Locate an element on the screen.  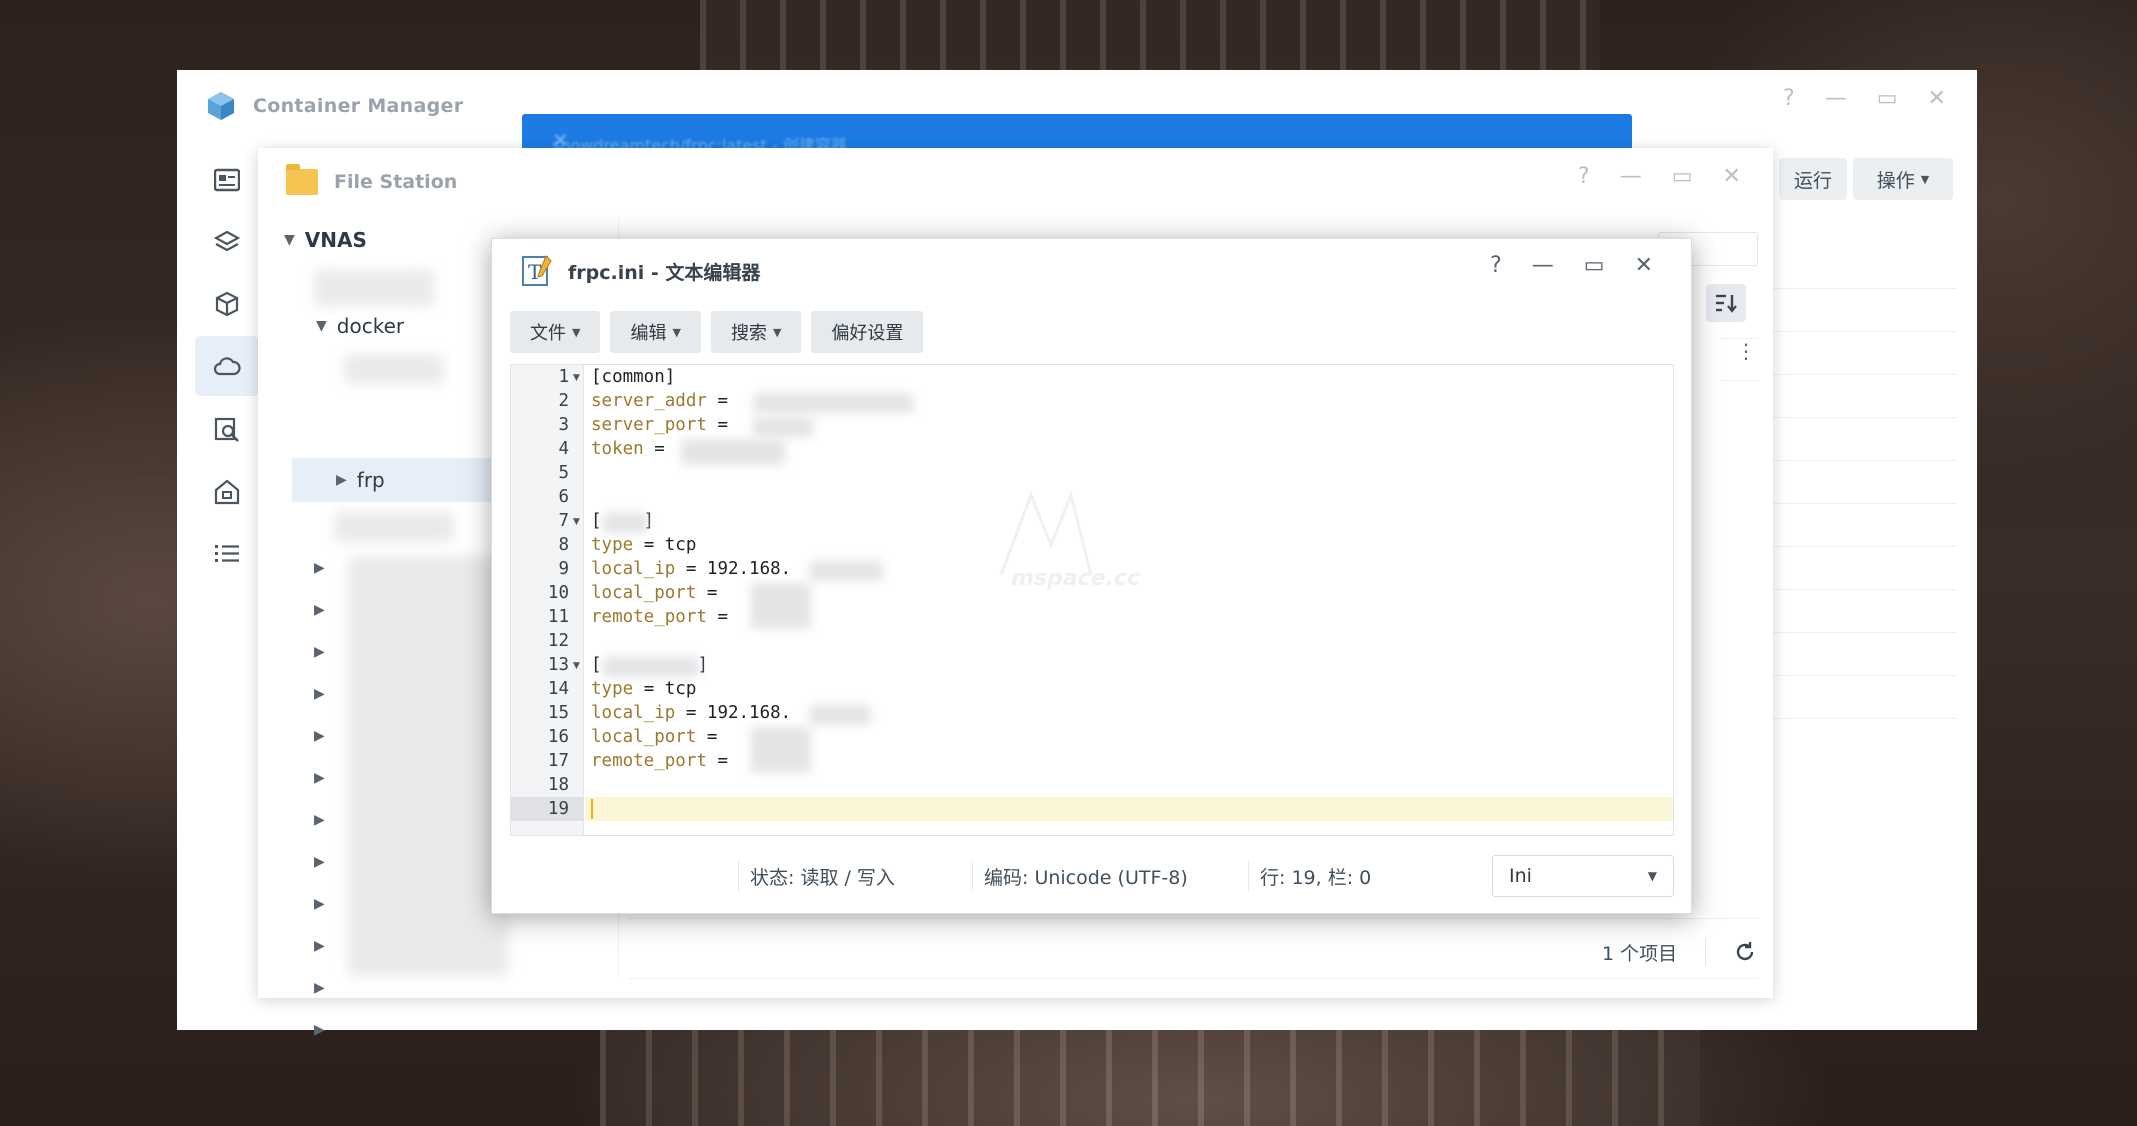
sidebar-item-image is located at coordinates (227, 430).